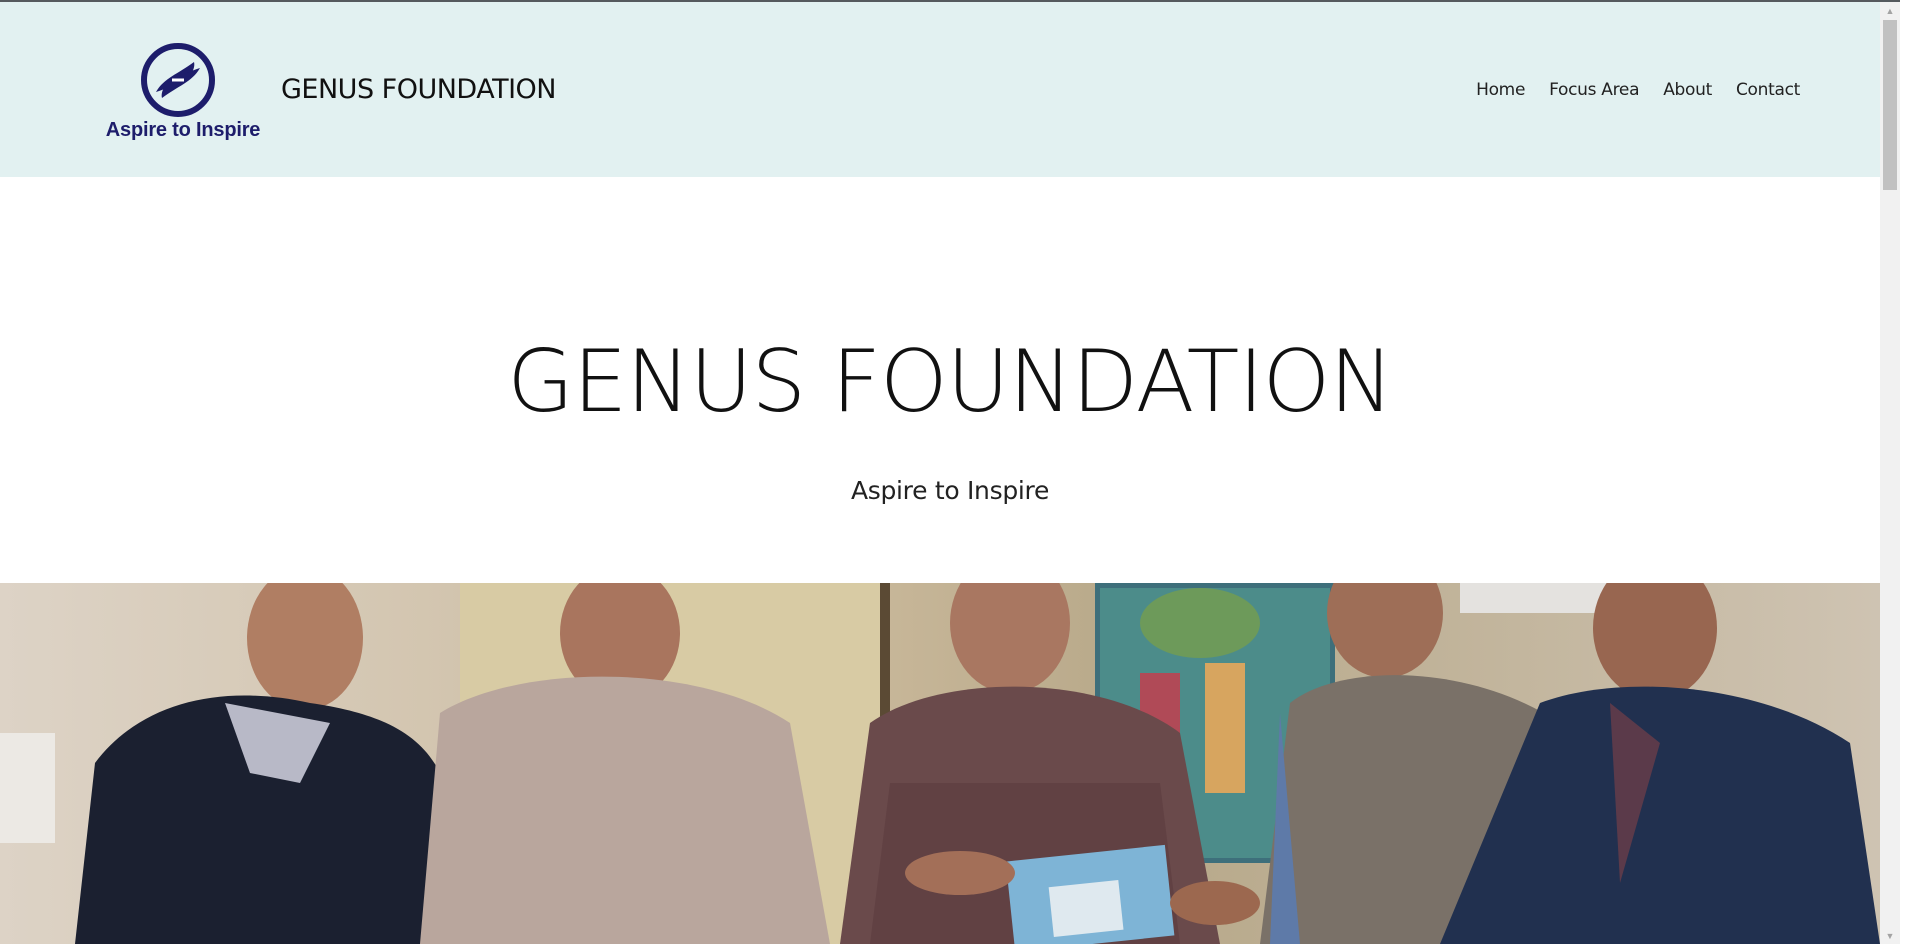 This screenshot has height=944, width=1920. Describe the element at coordinates (1890, 473) in the screenshot. I see `page-scrollbar: ▲ ▼` at that location.